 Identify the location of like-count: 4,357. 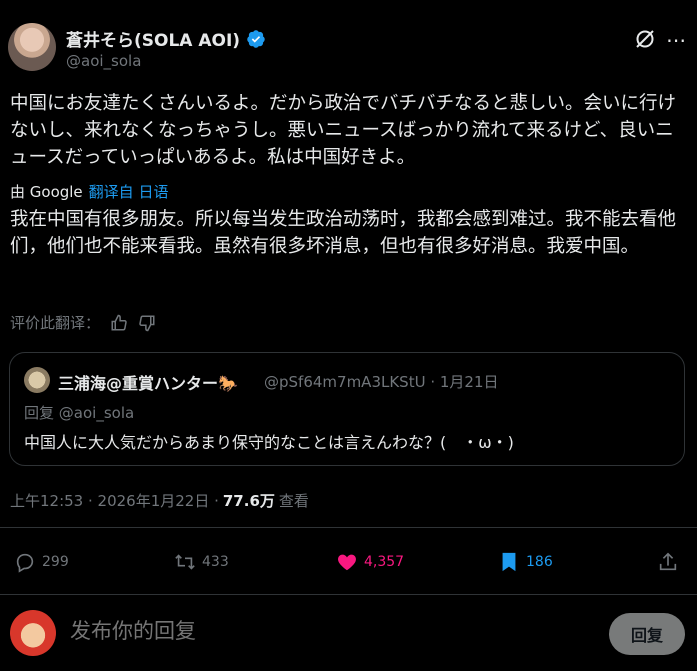
(384, 562).